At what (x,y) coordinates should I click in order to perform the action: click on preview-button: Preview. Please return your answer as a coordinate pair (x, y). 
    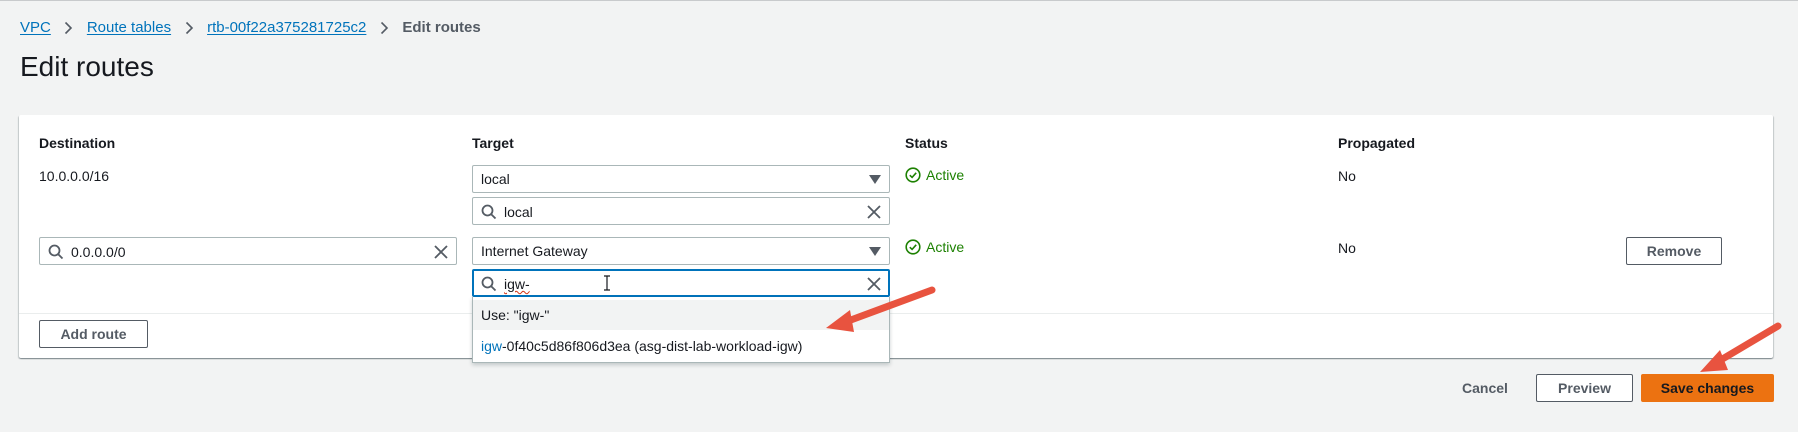
    Looking at the image, I should click on (1584, 388).